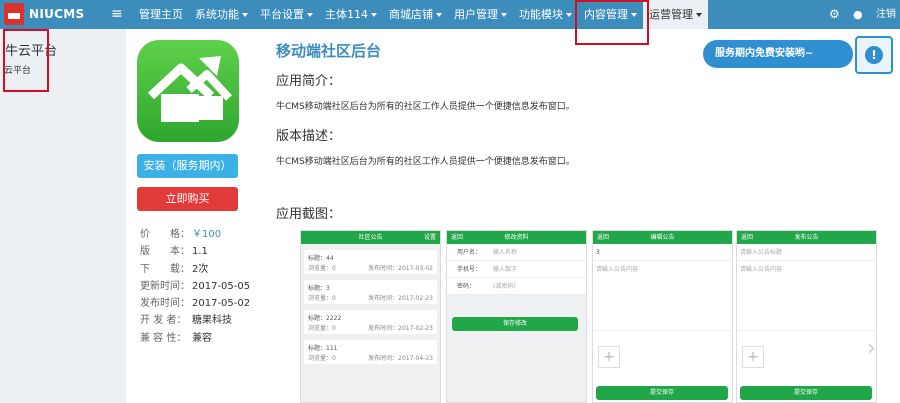  Describe the element at coordinates (14, 14) in the screenshot. I see `niucms-logo` at that location.